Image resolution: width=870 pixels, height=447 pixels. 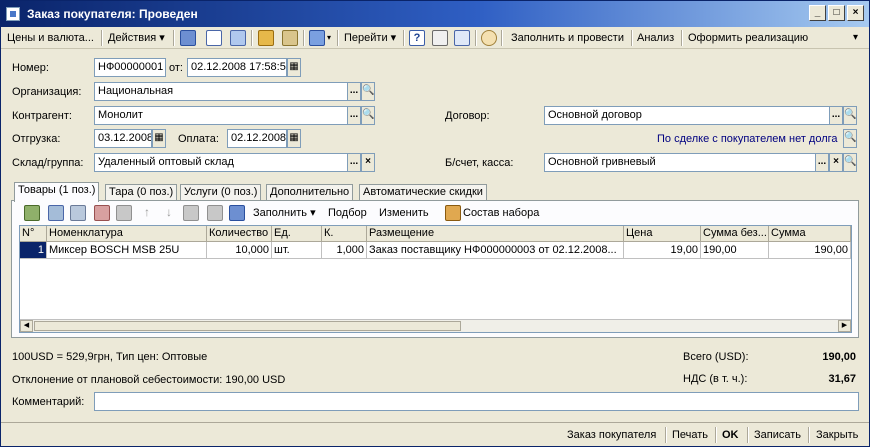 I want to click on unit-cell: шт., so click(x=297, y=250).